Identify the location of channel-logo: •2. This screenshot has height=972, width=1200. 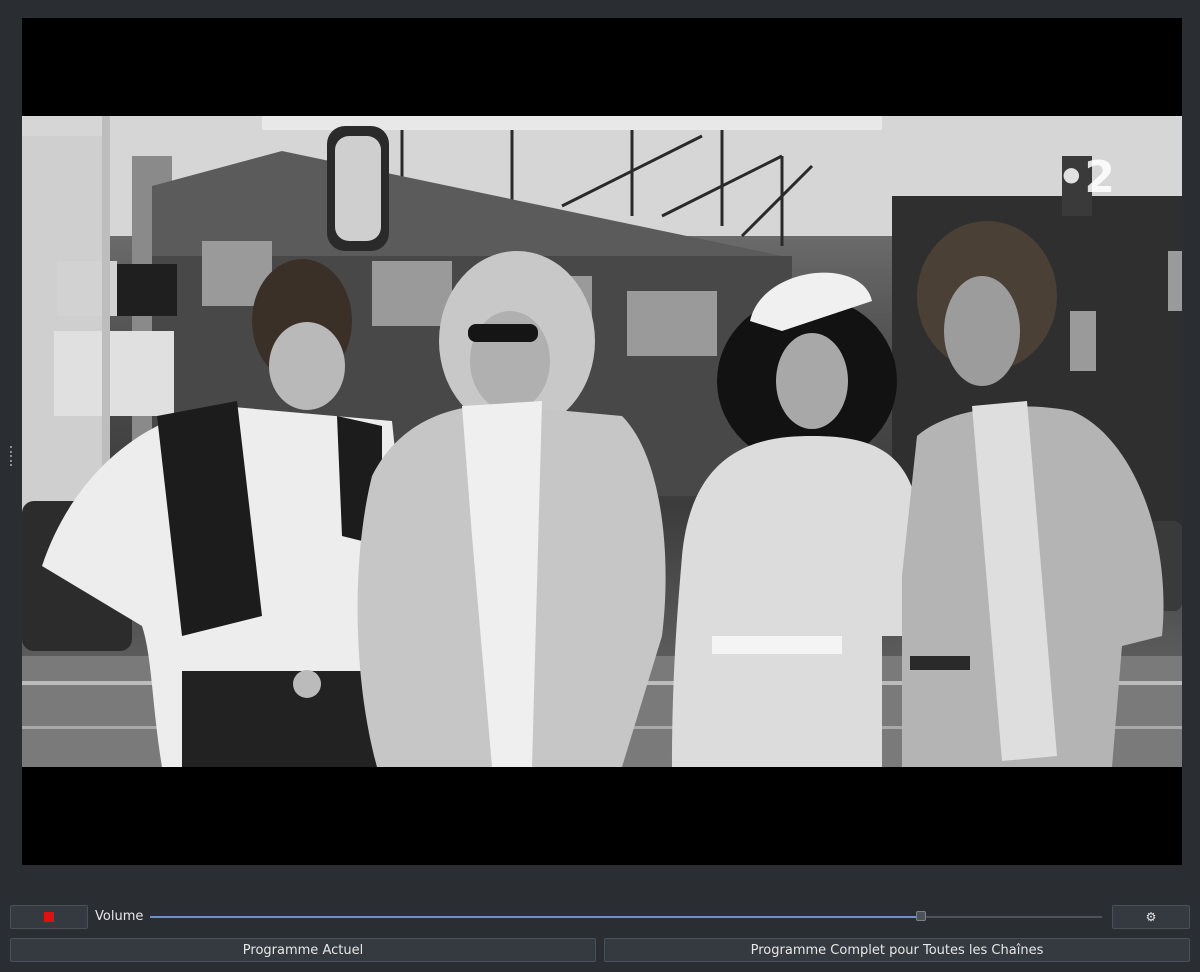
(1086, 177).